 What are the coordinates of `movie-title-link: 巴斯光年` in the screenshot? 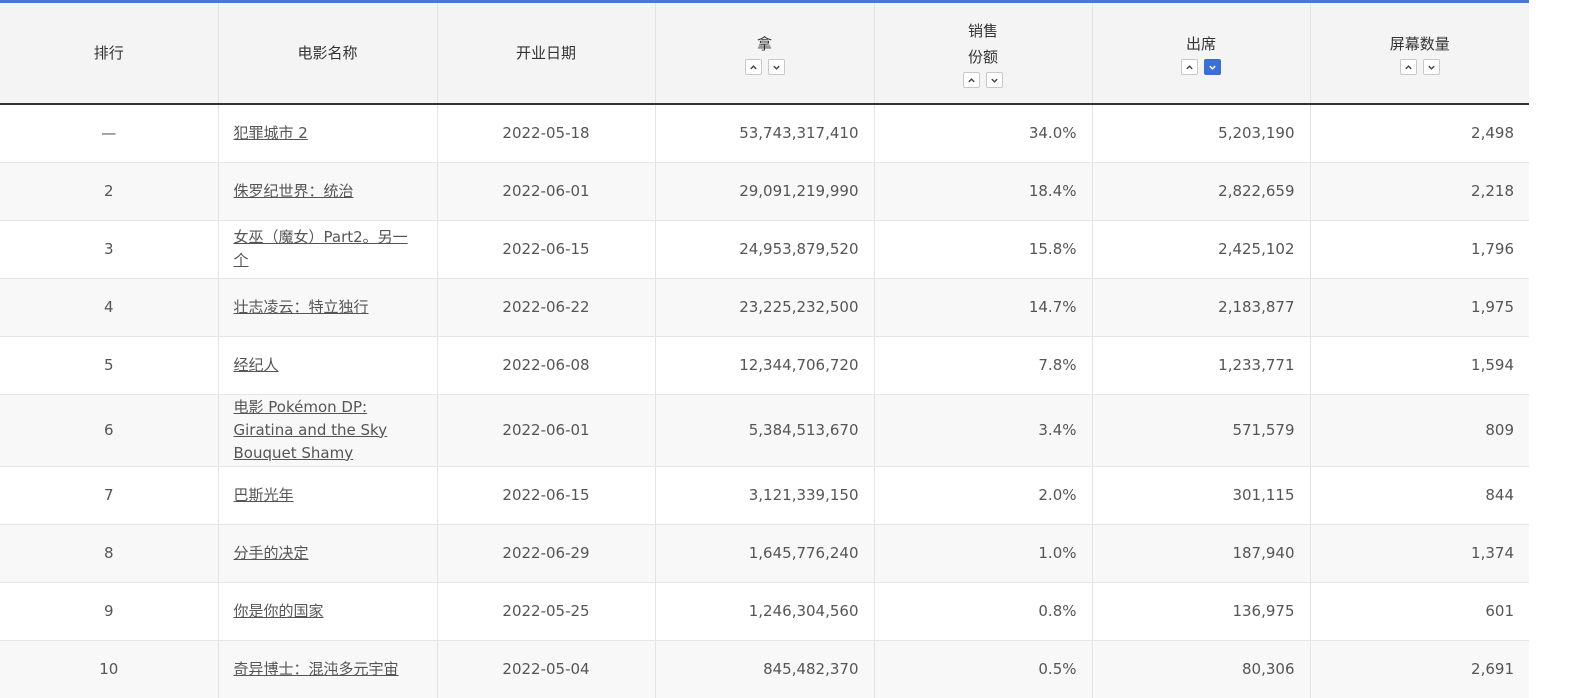 It's located at (264, 495).